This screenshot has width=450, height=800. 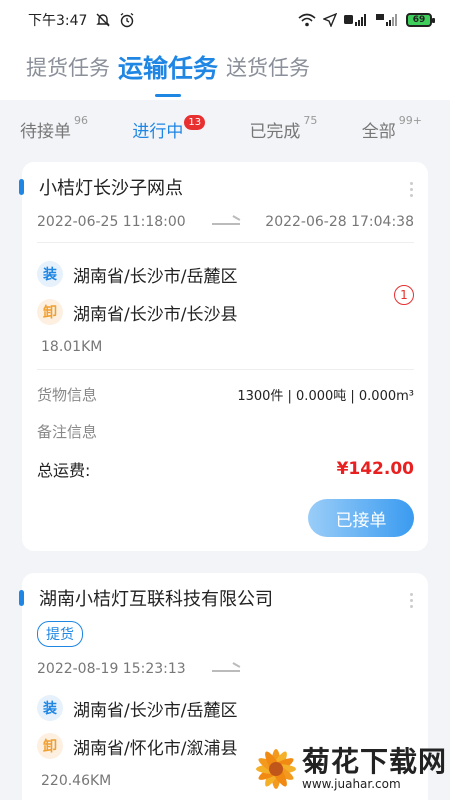 I want to click on distance: 18.01KM, so click(x=225, y=350).